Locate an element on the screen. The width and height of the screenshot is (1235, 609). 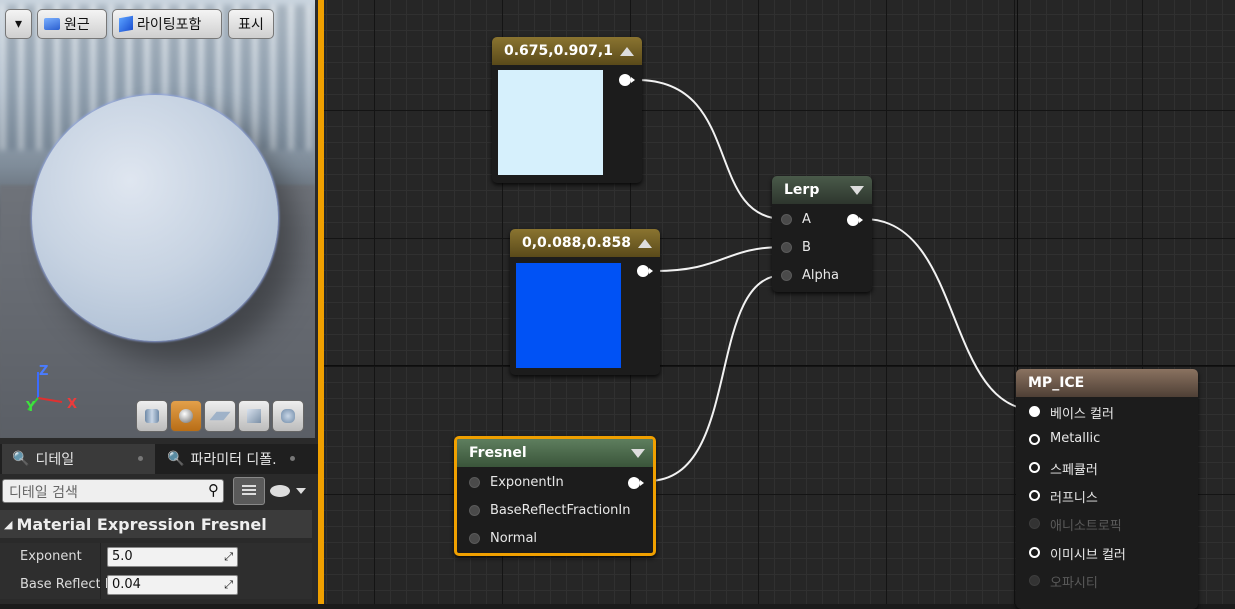
eye-icon is located at coordinates (280, 491).